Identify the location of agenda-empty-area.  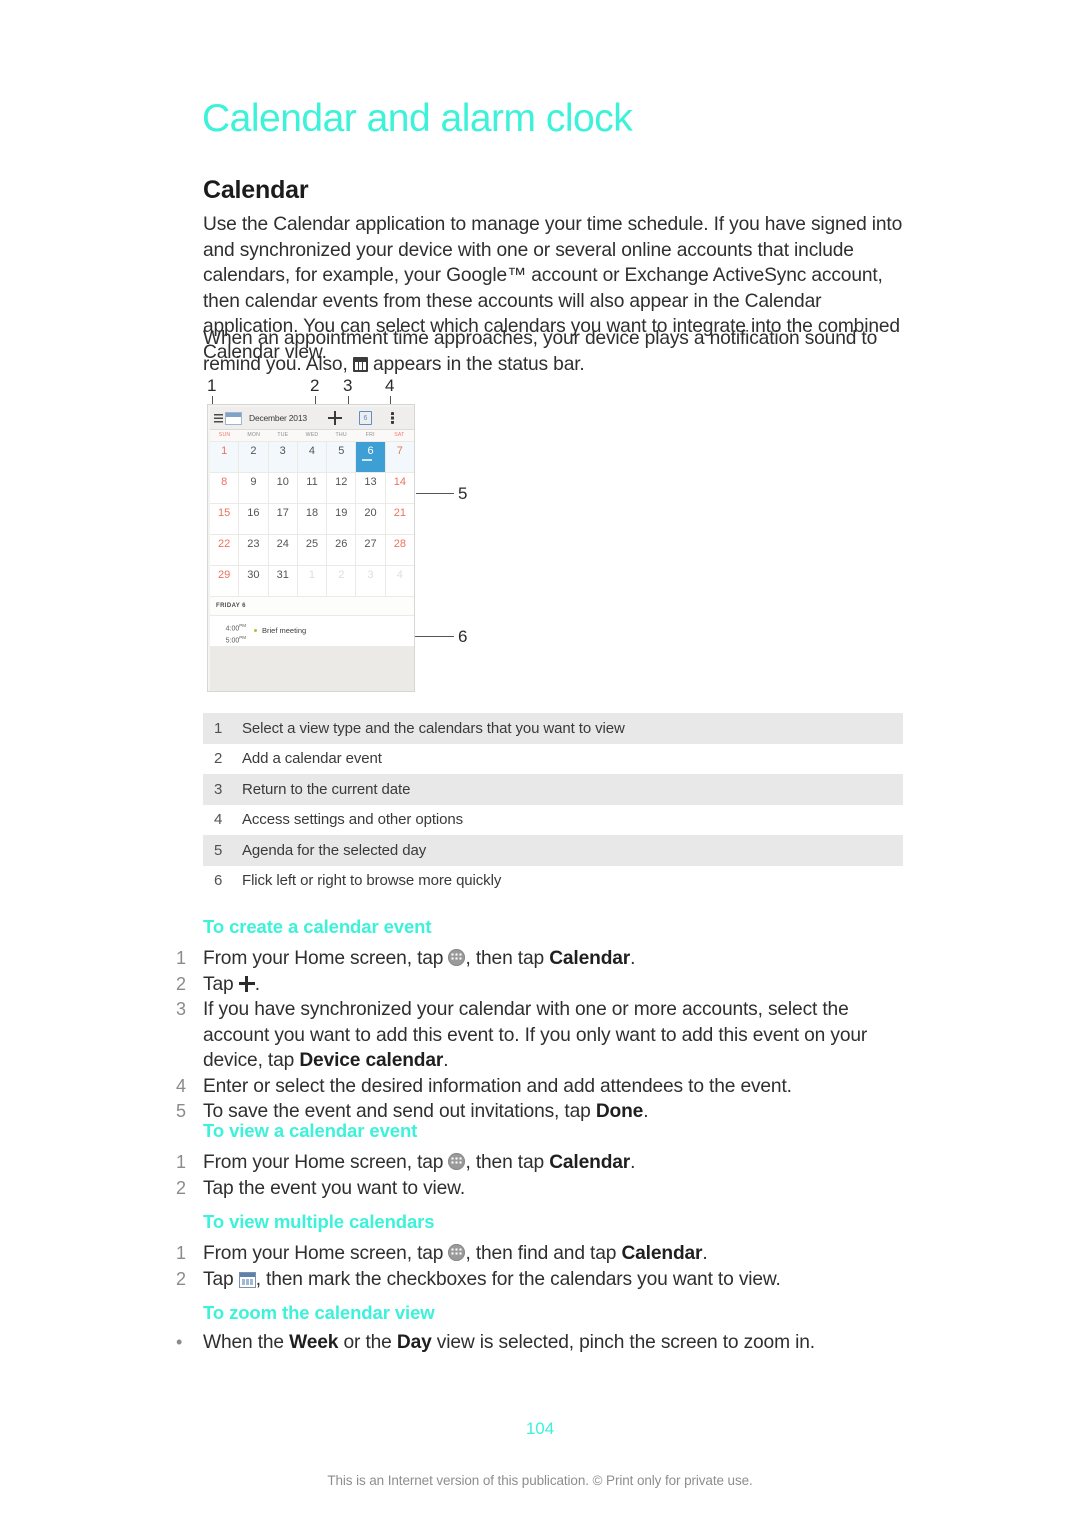
(312, 669).